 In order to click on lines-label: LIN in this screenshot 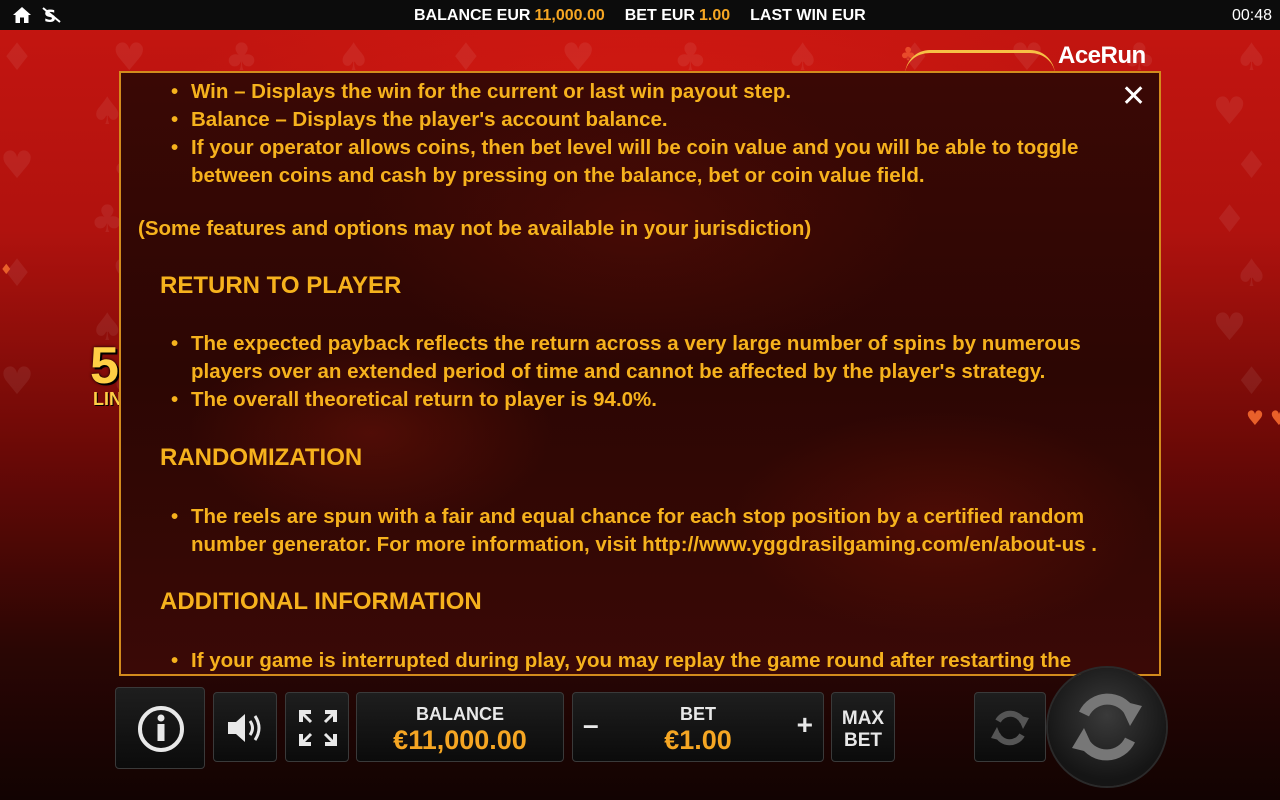, I will do `click(107, 399)`.